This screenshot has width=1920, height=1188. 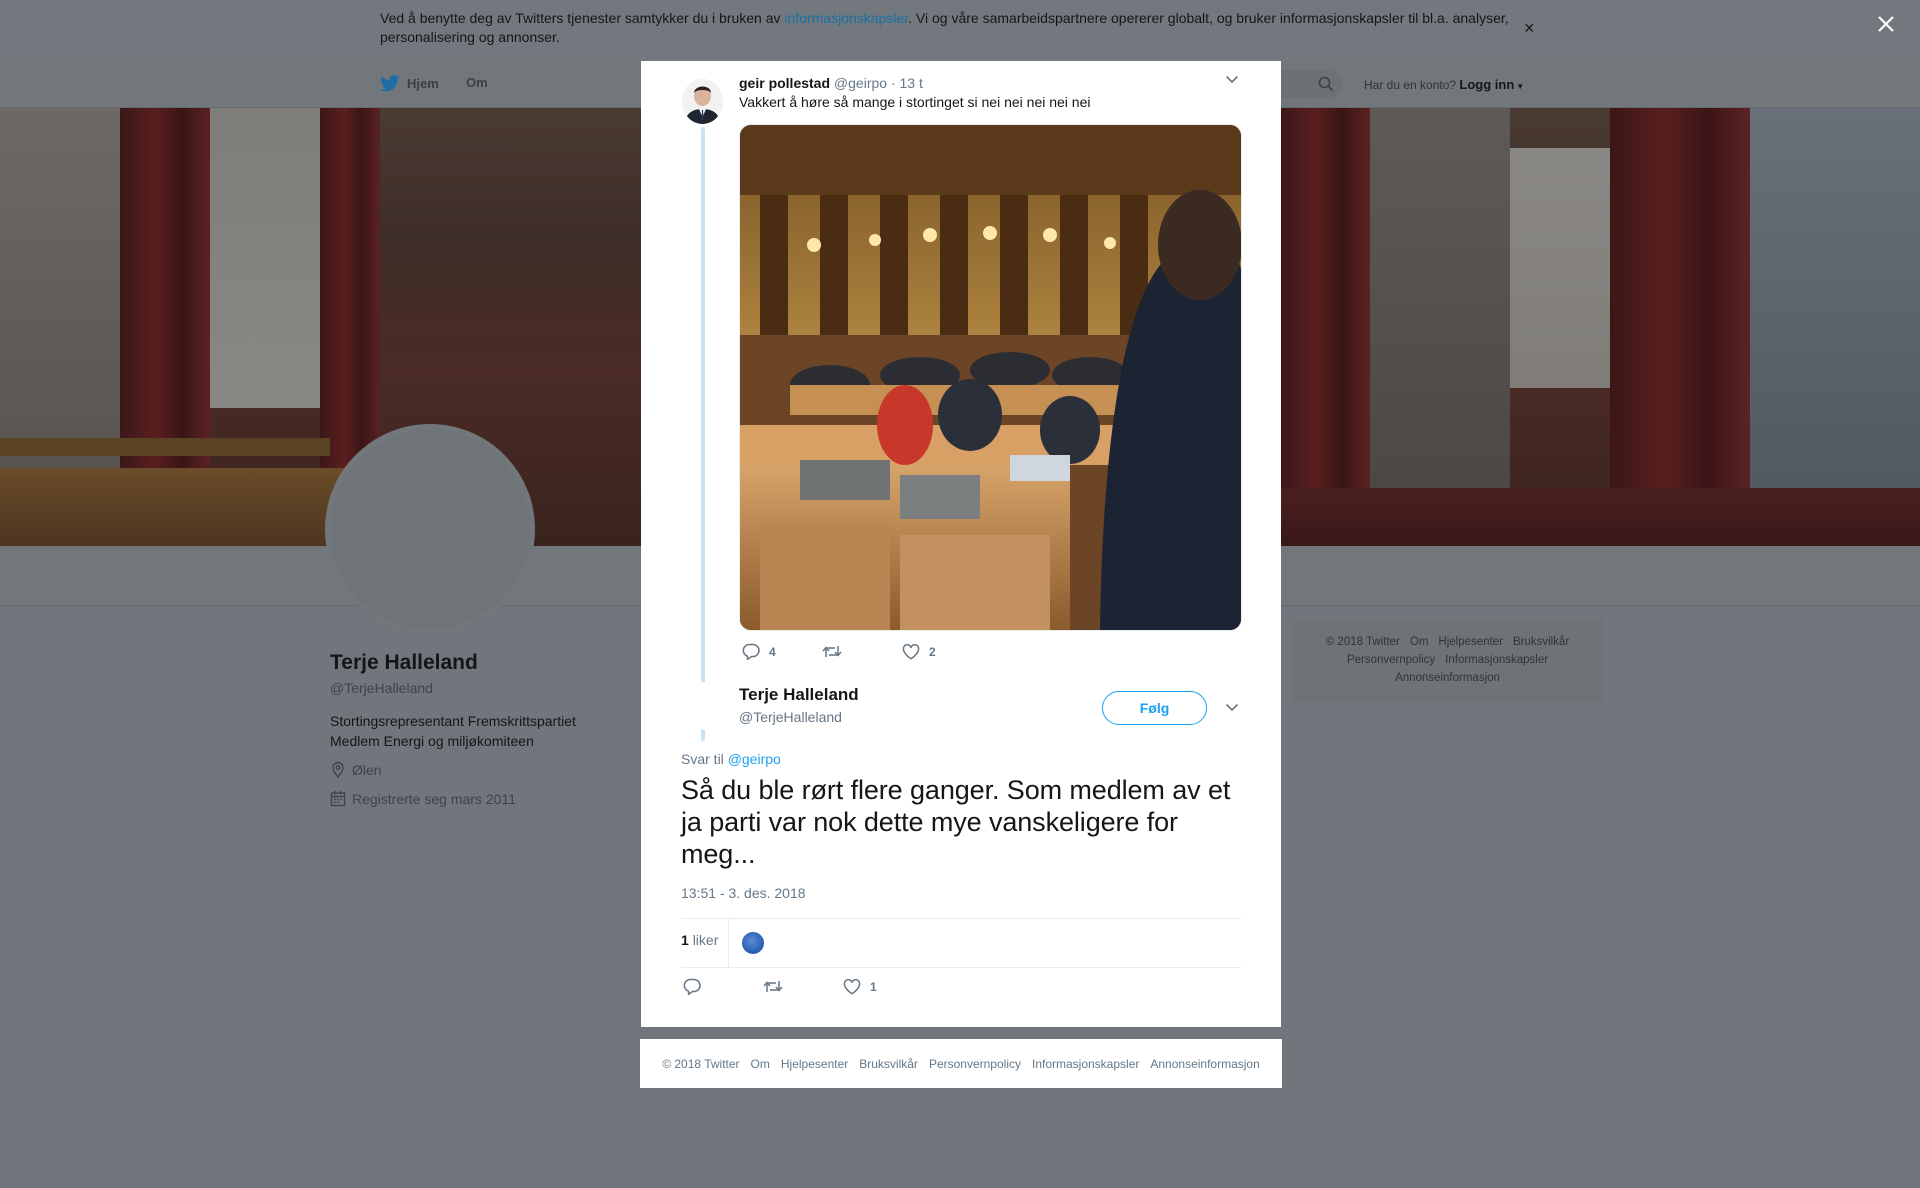 What do you see at coordinates (1410, 85) in the screenshot?
I see `account-prompt: Har du en konto?` at bounding box center [1410, 85].